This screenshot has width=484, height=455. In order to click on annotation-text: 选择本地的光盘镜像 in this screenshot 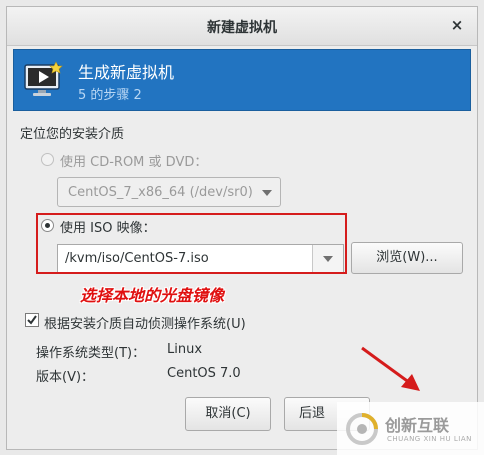, I will do `click(152, 295)`.